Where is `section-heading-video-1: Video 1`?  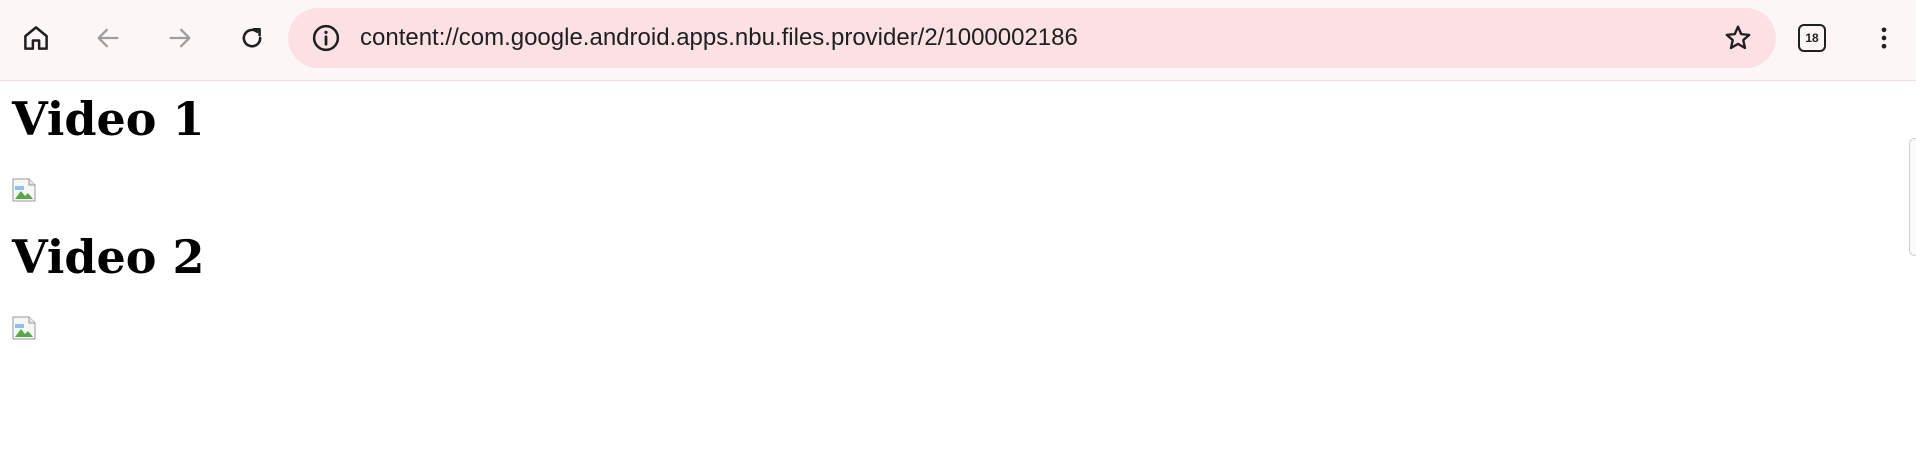 section-heading-video-1: Video 1 is located at coordinates (108, 119).